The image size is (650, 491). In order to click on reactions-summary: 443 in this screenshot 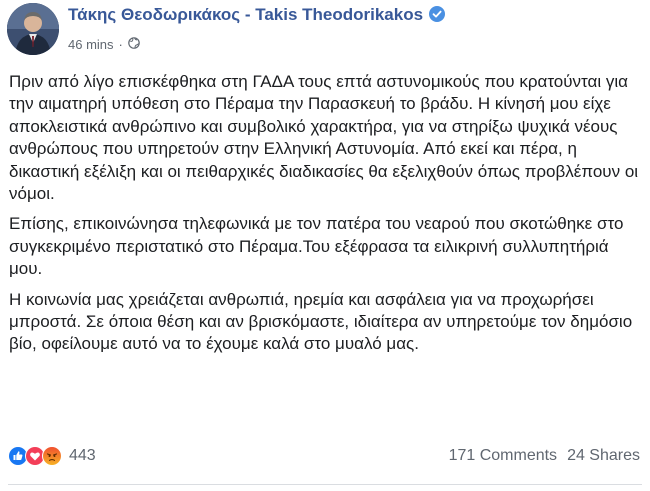, I will do `click(52, 456)`.